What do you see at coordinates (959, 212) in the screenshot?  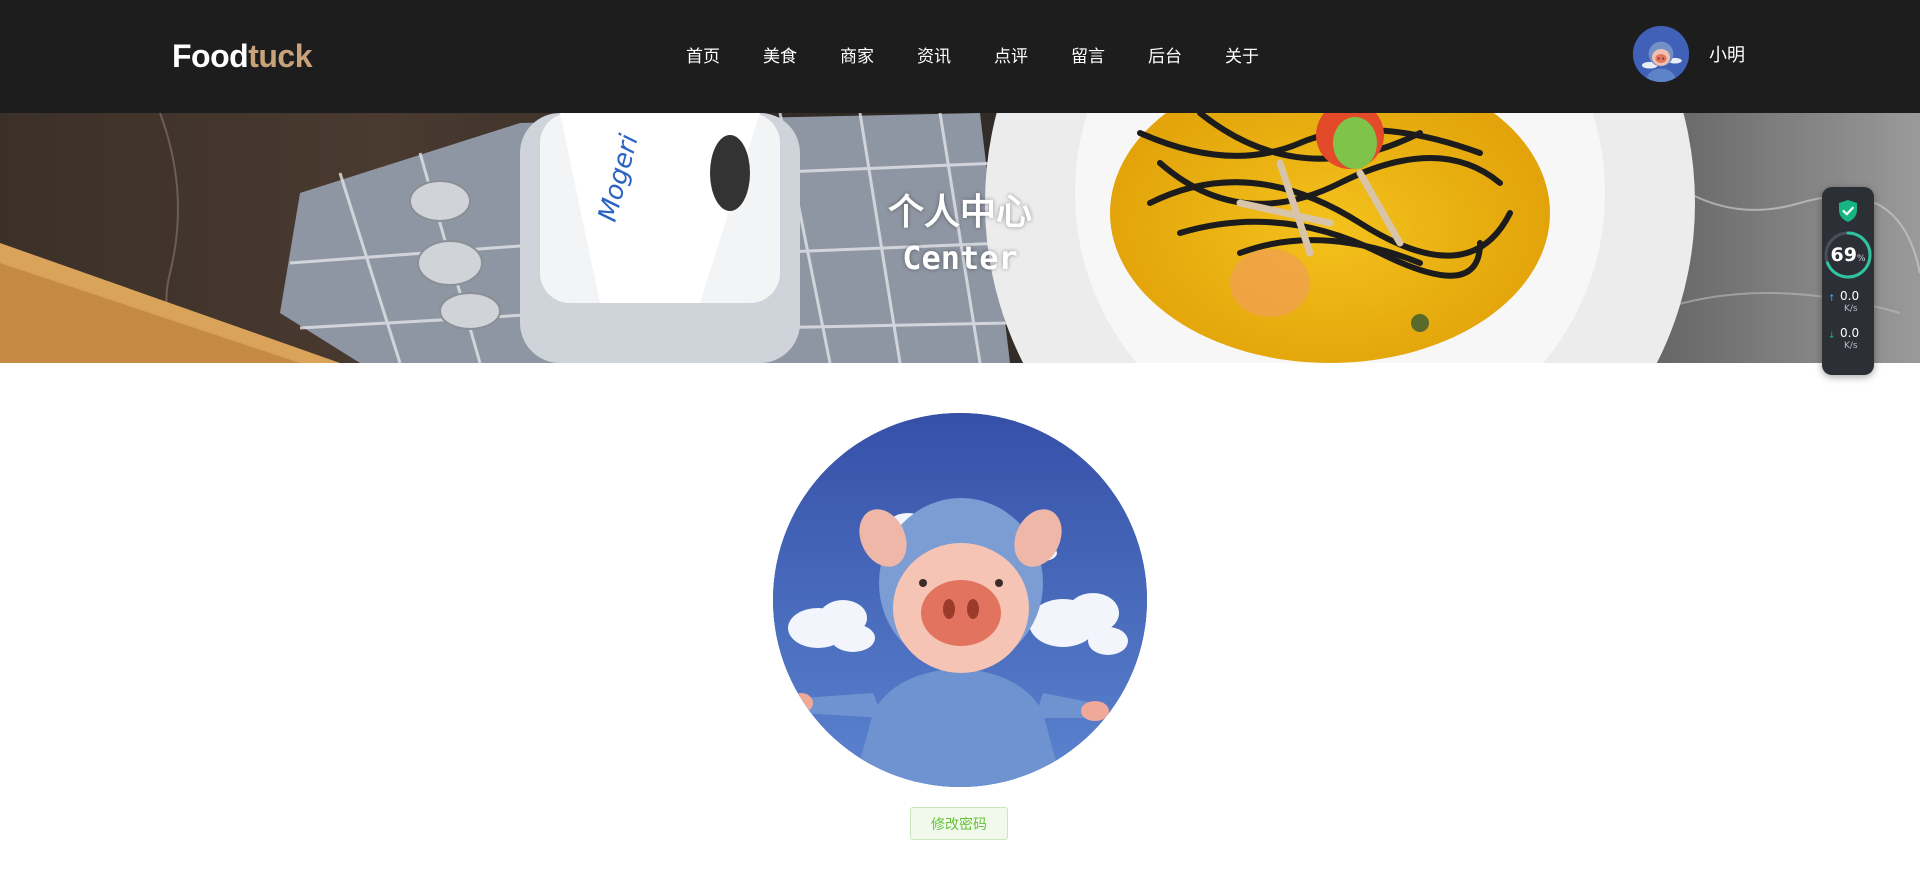 I see `banner-title: 个人中心` at bounding box center [959, 212].